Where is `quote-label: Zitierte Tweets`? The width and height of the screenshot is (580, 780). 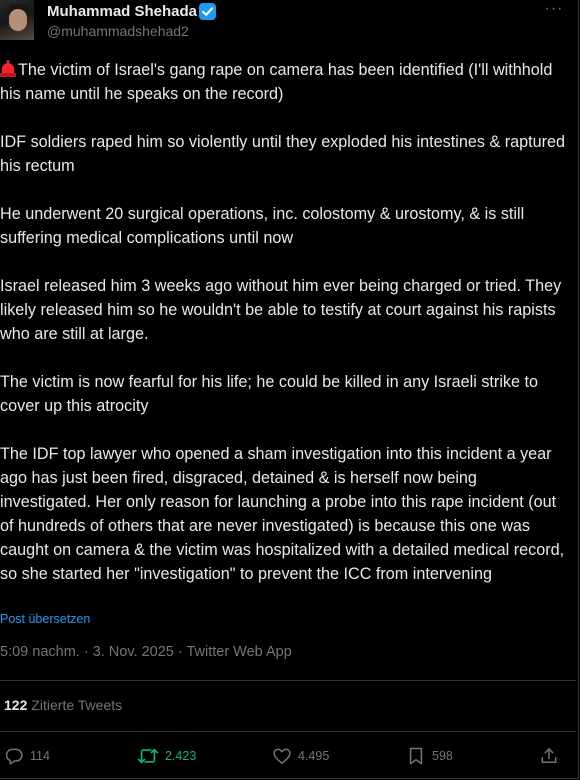 quote-label: Zitierte Tweets is located at coordinates (77, 705).